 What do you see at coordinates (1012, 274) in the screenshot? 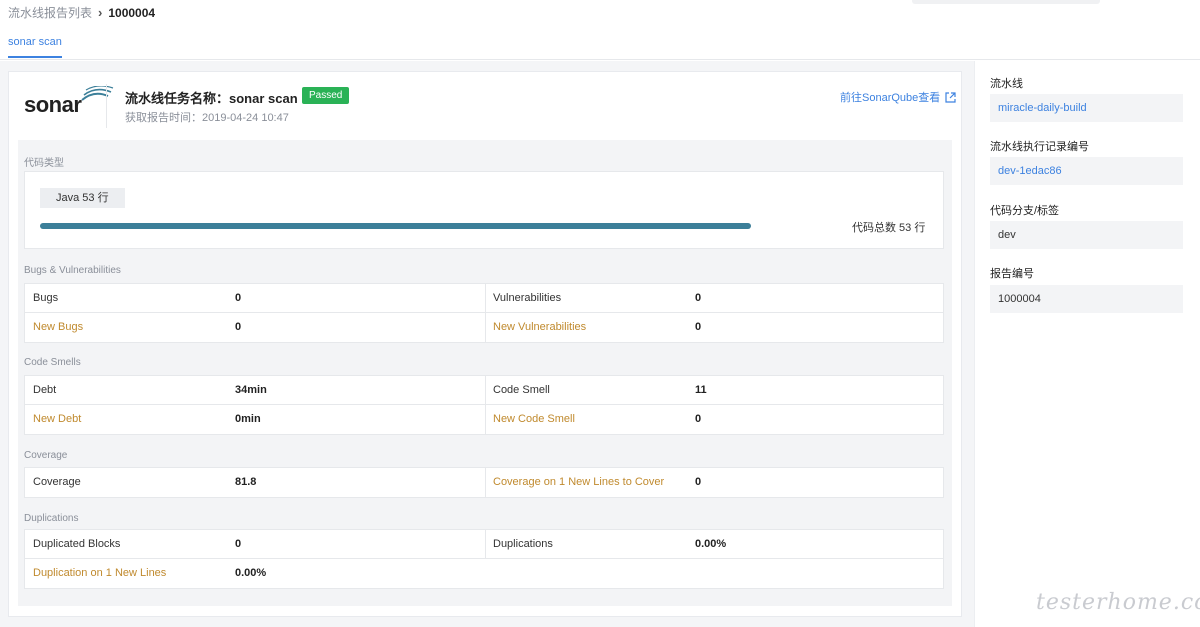
I see `report-number-label: 报告编号` at bounding box center [1012, 274].